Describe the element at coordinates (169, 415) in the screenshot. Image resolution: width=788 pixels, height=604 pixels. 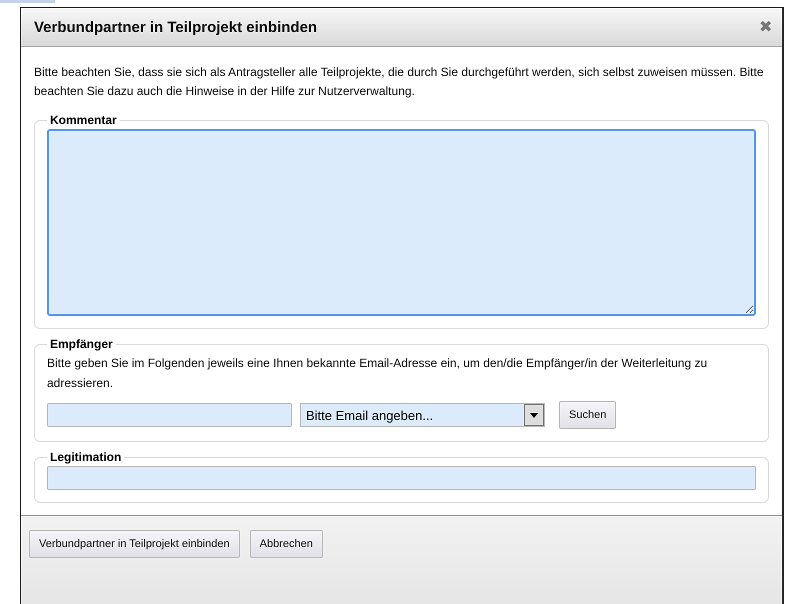
I see `email-field` at that location.